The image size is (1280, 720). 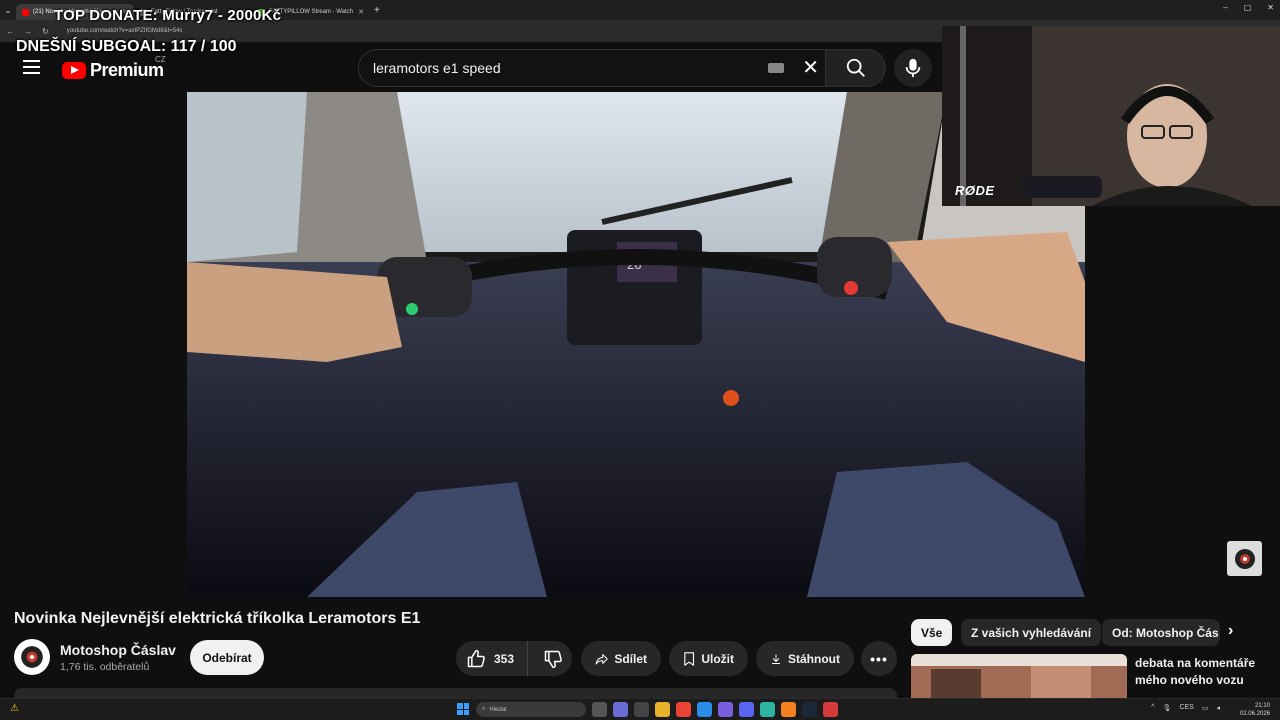 I want to click on discord-icon, so click(x=746, y=709).